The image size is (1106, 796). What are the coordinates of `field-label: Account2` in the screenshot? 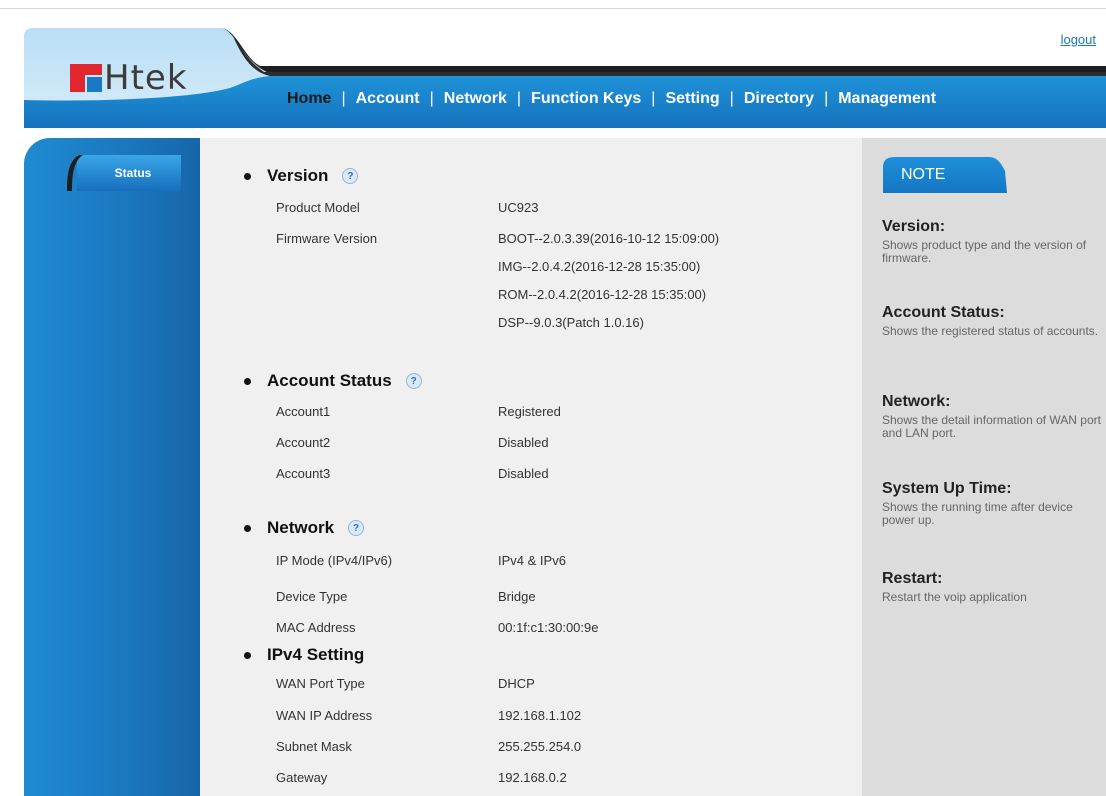 It's located at (303, 442).